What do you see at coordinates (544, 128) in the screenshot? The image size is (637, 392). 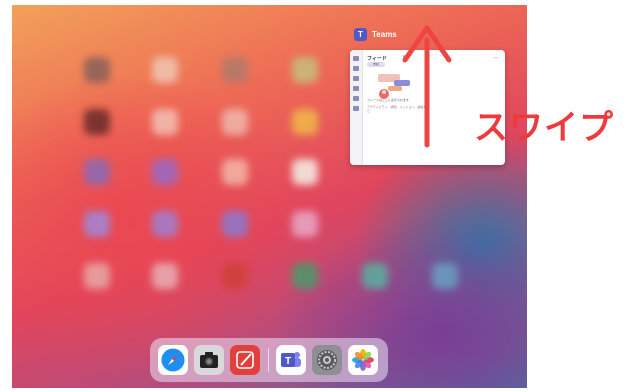 I see `swipe-label: スワイプ` at bounding box center [544, 128].